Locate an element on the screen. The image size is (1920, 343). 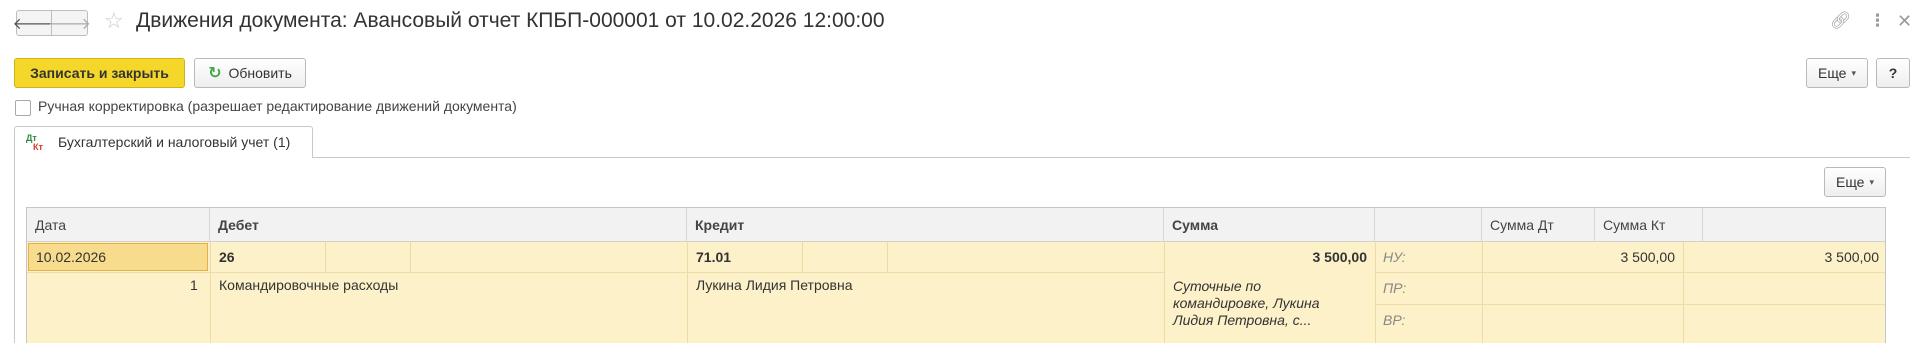
refresh-label: Обновить is located at coordinates (260, 73).